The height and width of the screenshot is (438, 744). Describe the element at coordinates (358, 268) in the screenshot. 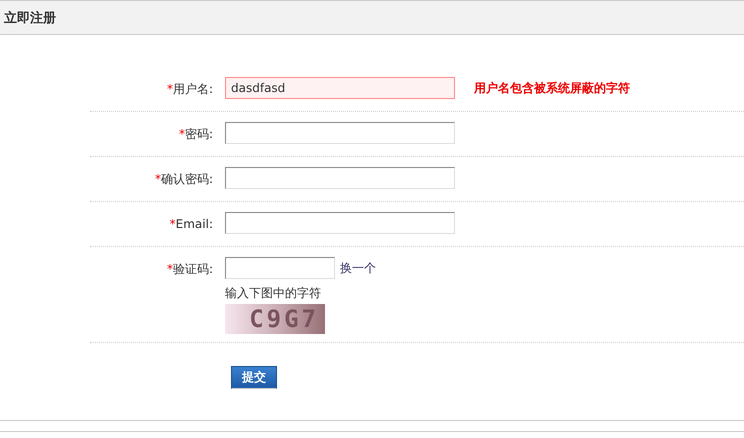

I see `refresh-link: 换一个` at that location.